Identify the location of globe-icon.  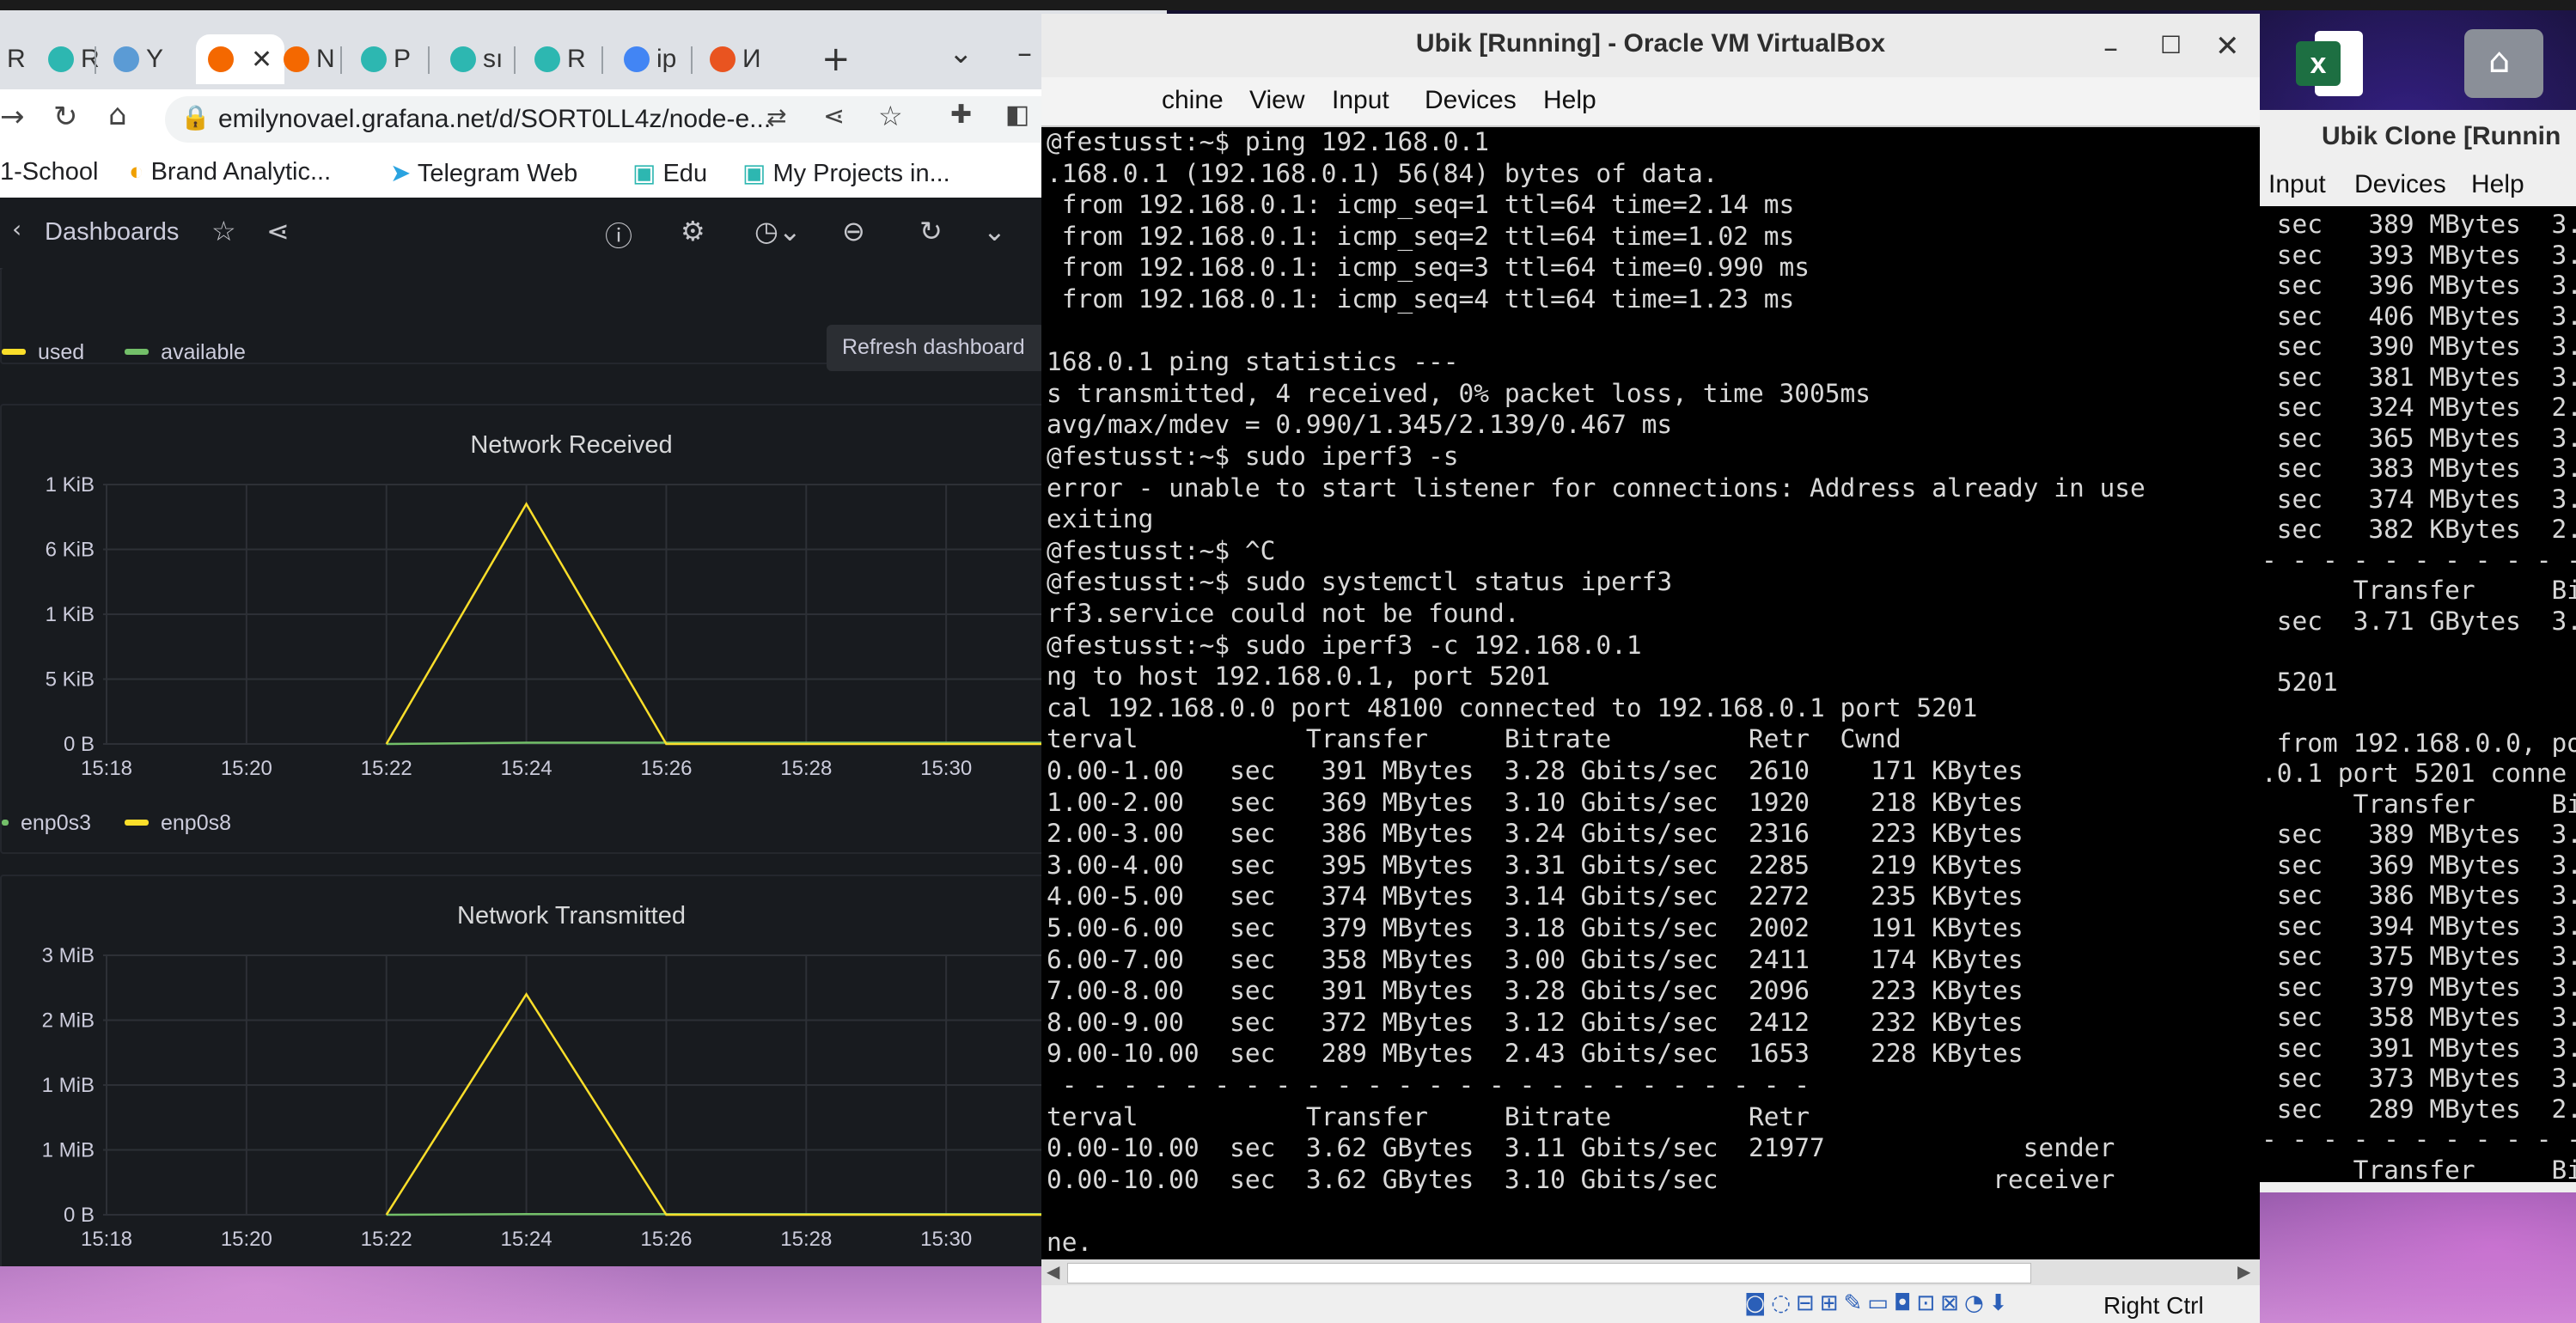
(126, 59).